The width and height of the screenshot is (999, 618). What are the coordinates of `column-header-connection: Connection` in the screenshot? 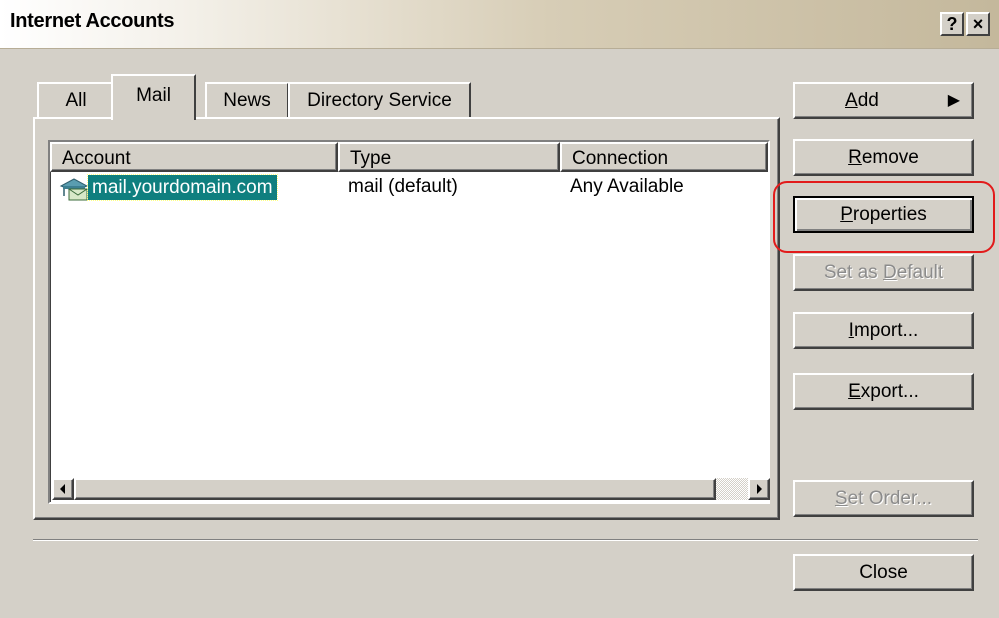 It's located at (664, 157).